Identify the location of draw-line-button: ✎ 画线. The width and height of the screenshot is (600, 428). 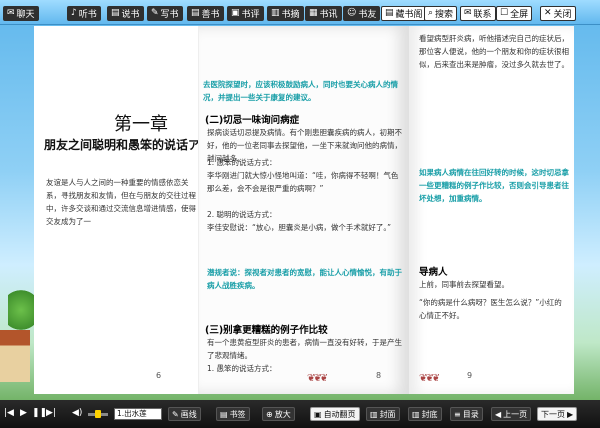
(184, 414).